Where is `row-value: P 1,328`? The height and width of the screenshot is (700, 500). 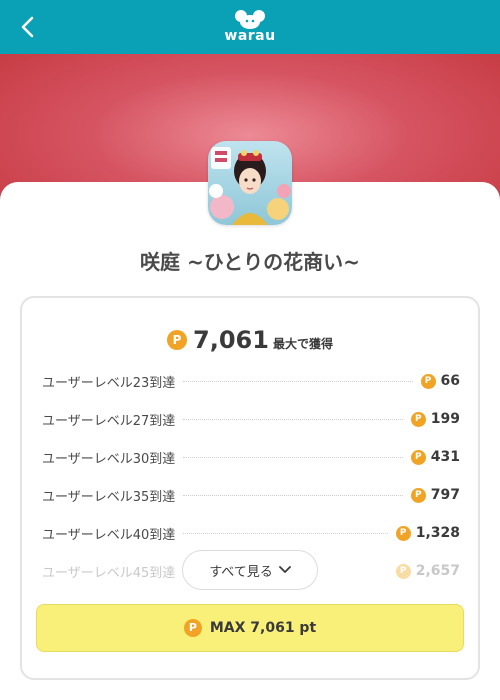
row-value: P 1,328 is located at coordinates (427, 533).